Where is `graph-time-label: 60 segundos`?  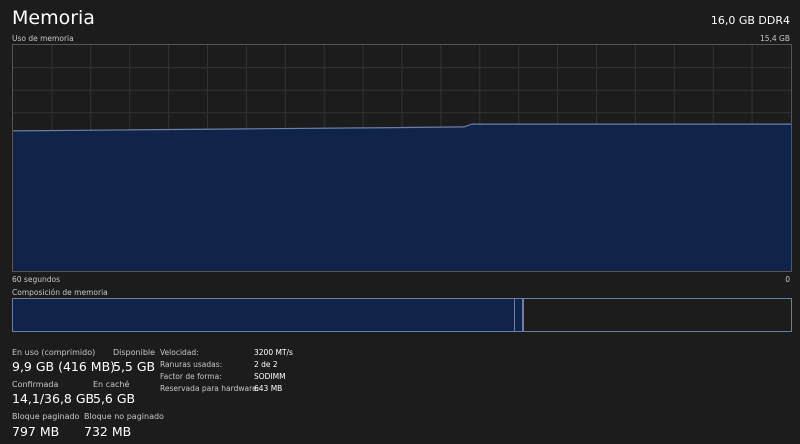
graph-time-label: 60 segundos is located at coordinates (36, 279).